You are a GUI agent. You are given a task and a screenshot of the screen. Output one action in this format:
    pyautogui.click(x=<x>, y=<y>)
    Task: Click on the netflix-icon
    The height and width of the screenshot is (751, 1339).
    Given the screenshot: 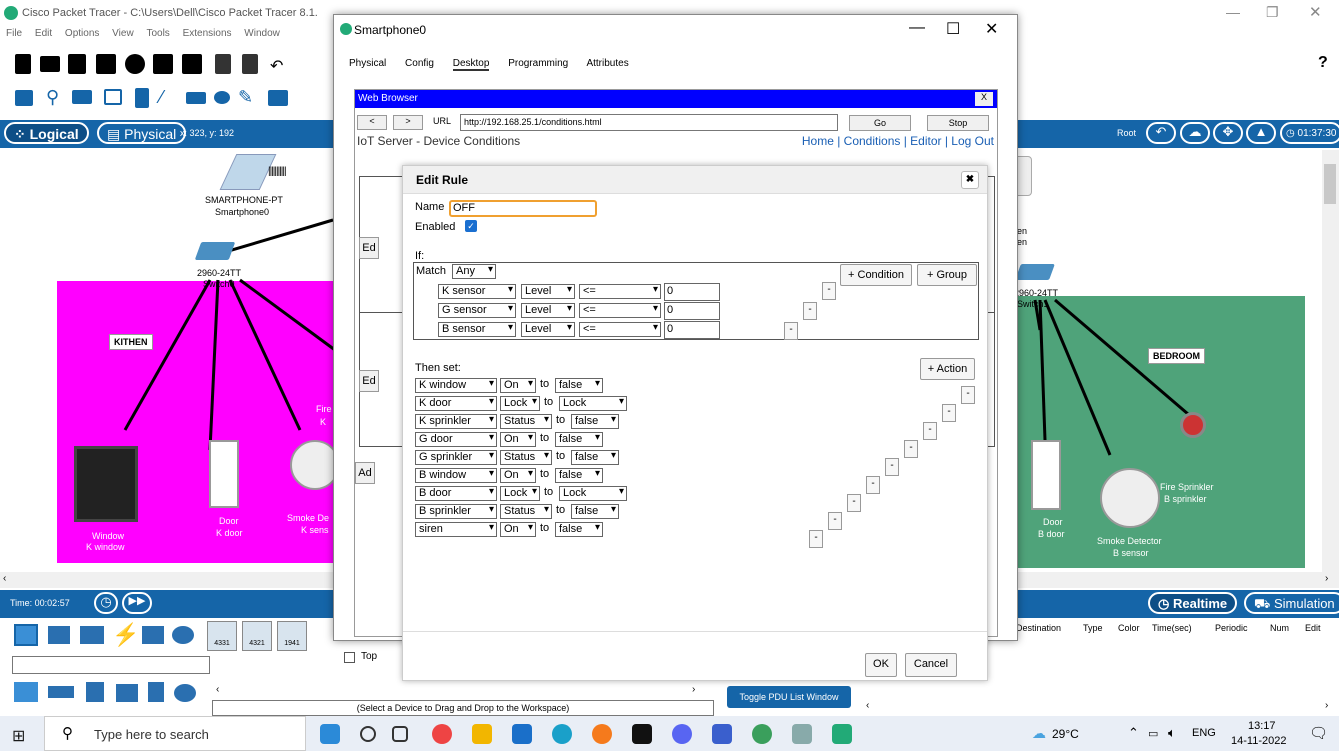 What is the action you would take?
    pyautogui.click(x=642, y=734)
    